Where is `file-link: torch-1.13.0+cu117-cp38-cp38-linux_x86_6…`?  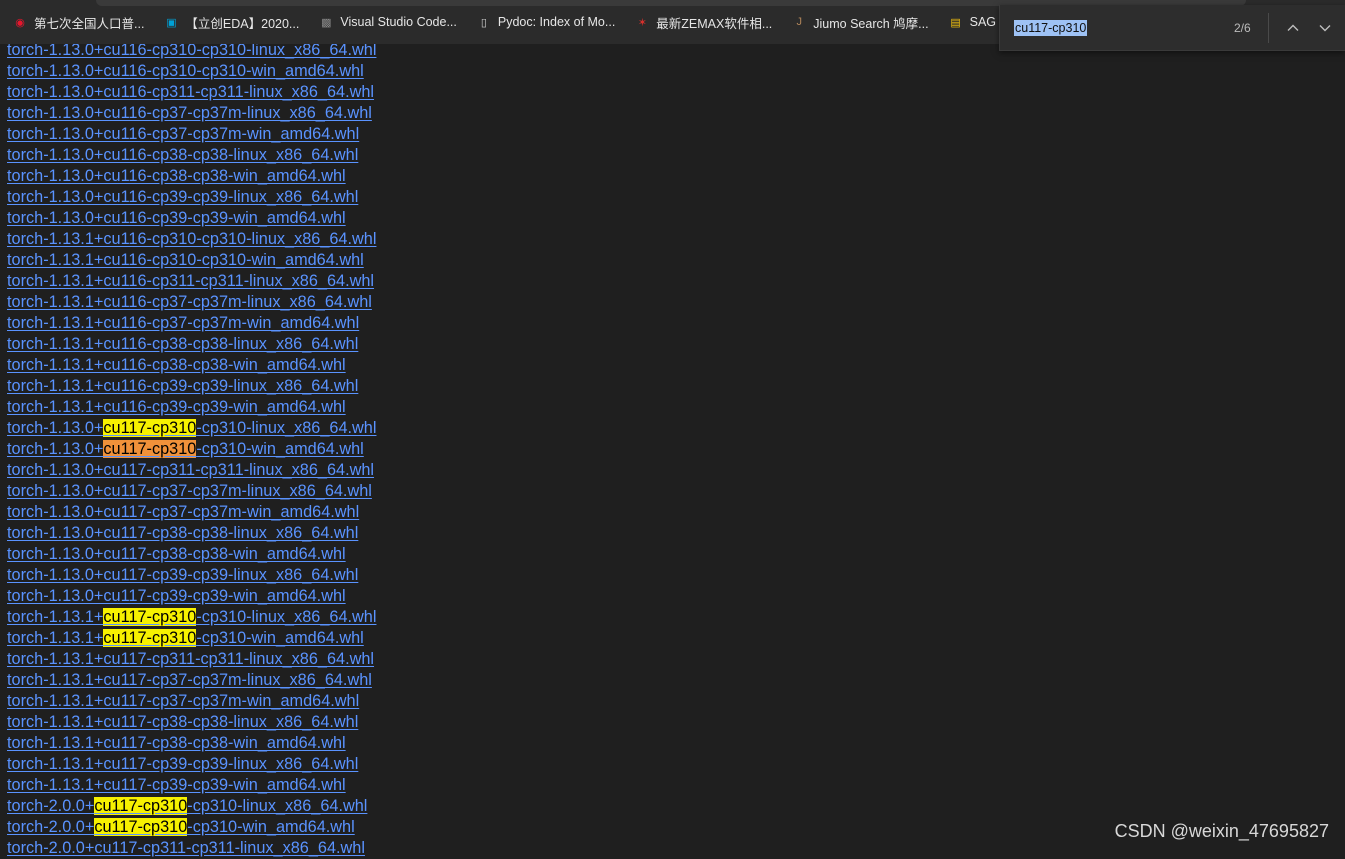 file-link: torch-1.13.0+cu117-cp38-cp38-linux_x86_6… is located at coordinates (457, 533).